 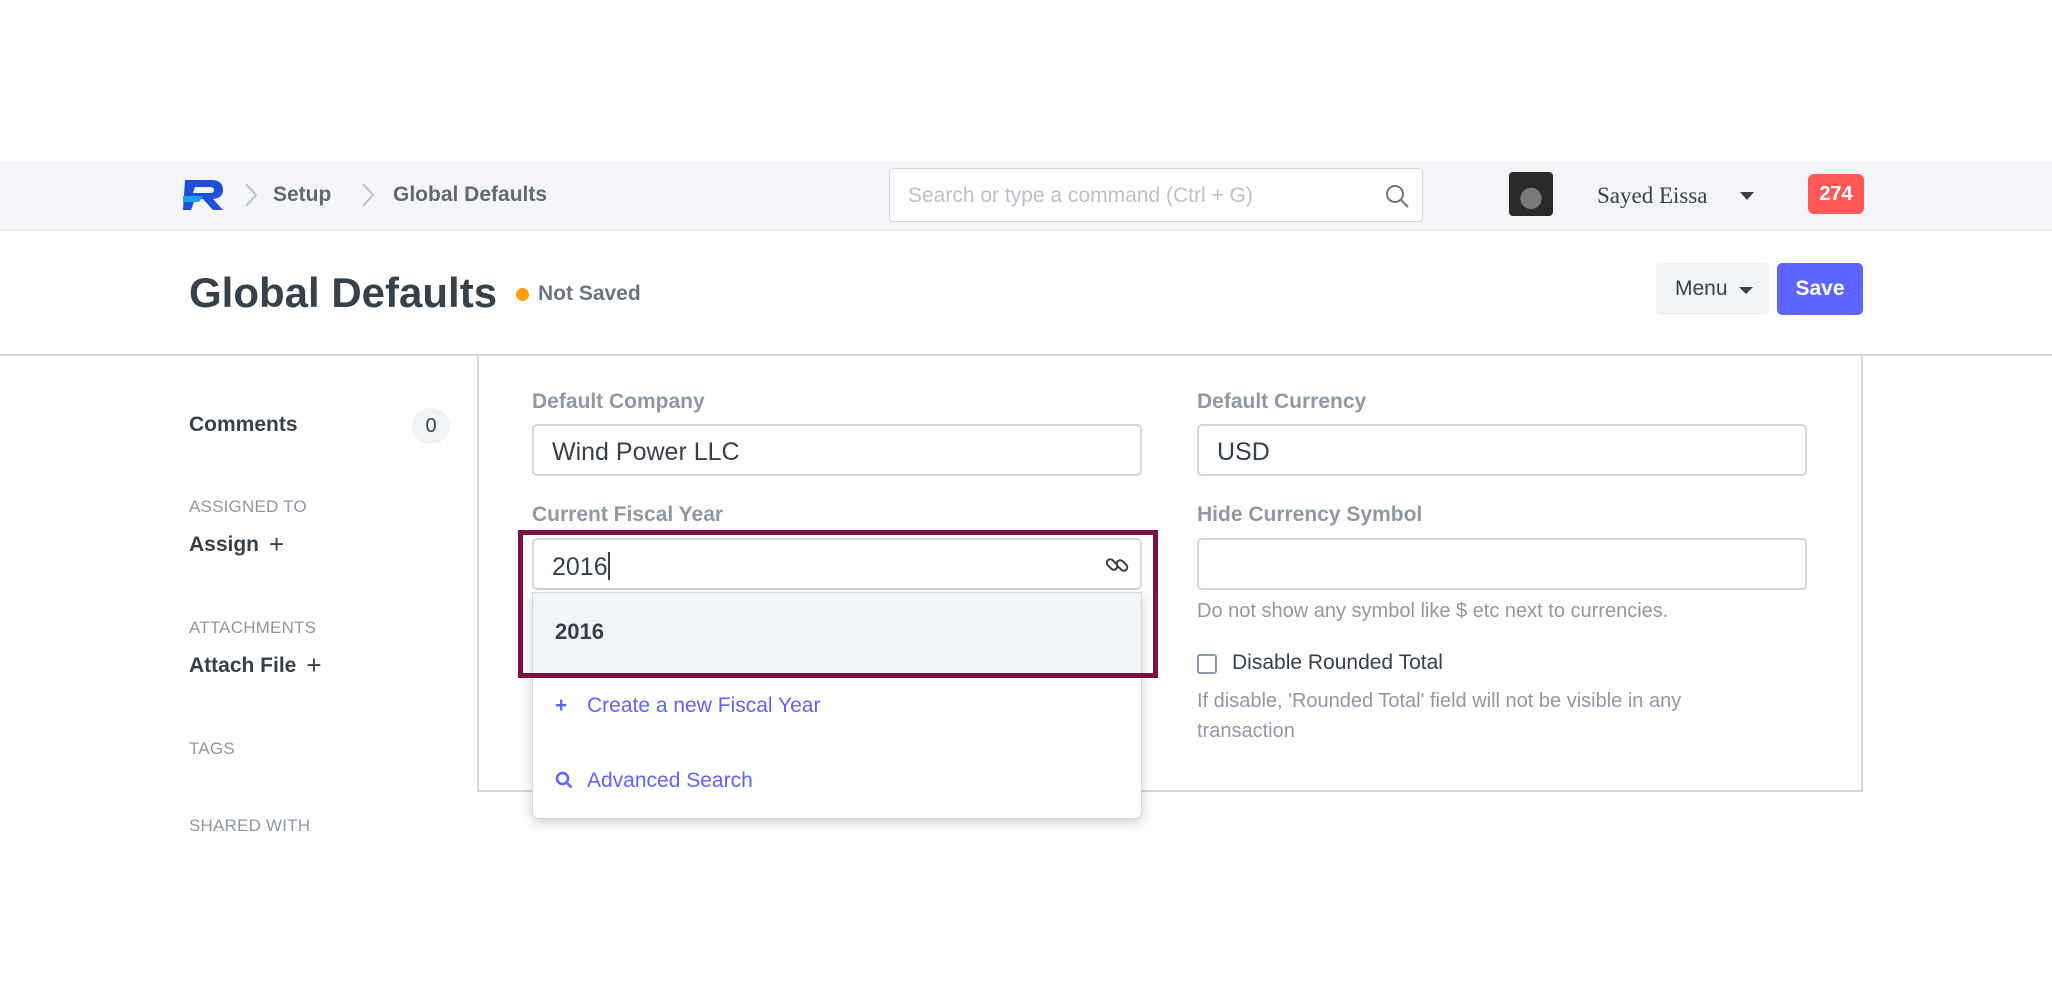 I want to click on advanced-search-label: Advanced Search, so click(x=670, y=780).